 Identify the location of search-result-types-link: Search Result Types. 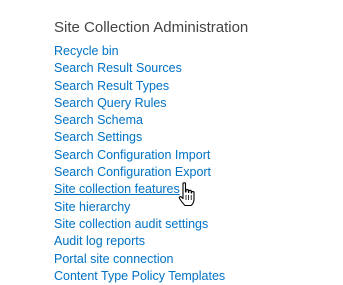
(111, 86).